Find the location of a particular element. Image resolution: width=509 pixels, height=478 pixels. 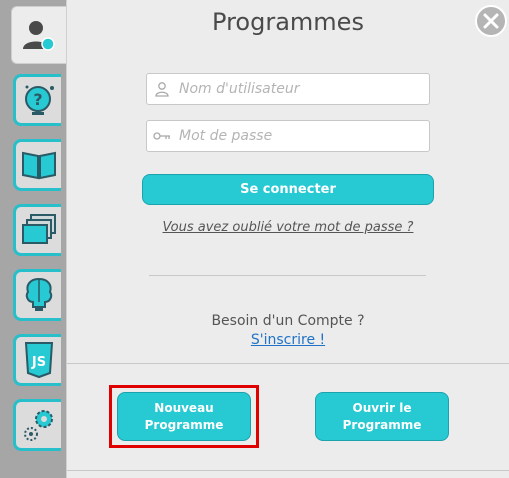

svg-text: JS is located at coordinates (37, 362).